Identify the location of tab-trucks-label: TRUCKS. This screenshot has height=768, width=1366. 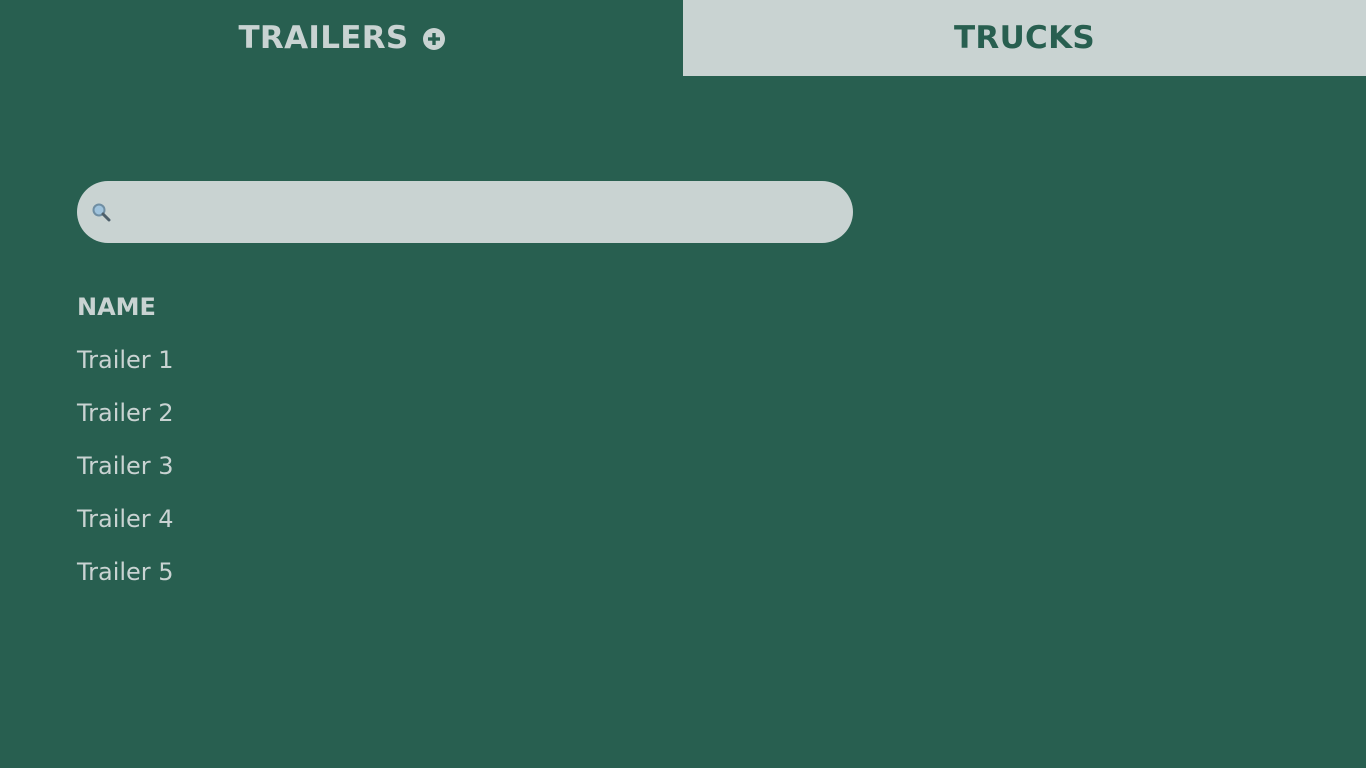
(1024, 38).